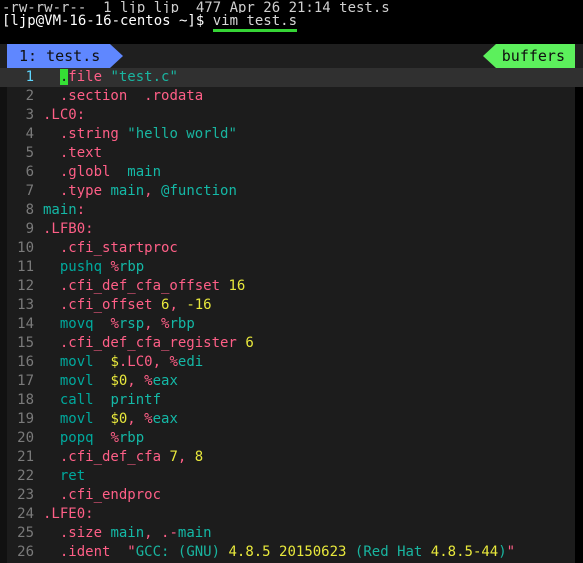 The image size is (583, 563). I want to click on code-text: movq %rsp, %rbp, so click(114, 324).